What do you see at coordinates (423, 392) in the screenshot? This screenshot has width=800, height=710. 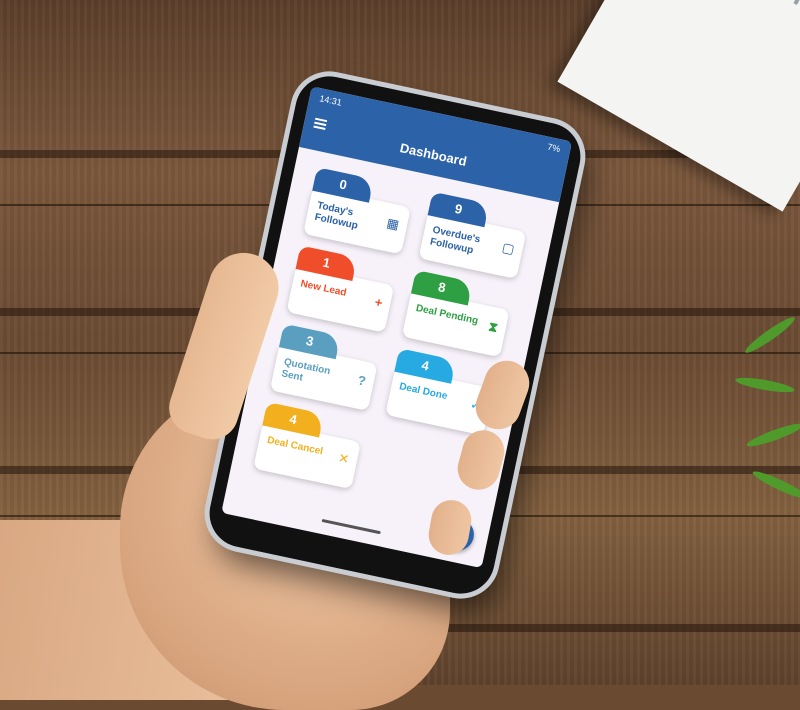 I see `card-label: Deal Done` at bounding box center [423, 392].